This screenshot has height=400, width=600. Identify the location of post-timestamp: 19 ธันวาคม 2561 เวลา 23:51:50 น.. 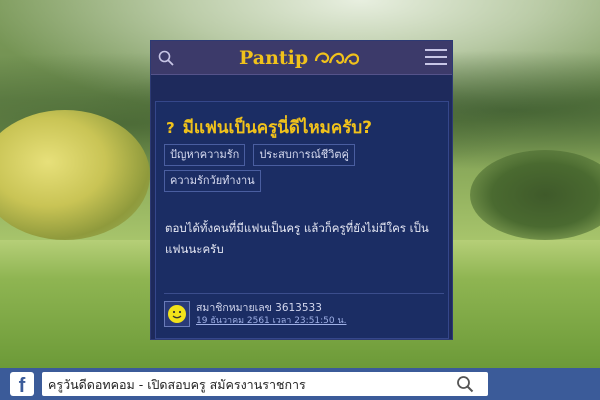
(271, 321).